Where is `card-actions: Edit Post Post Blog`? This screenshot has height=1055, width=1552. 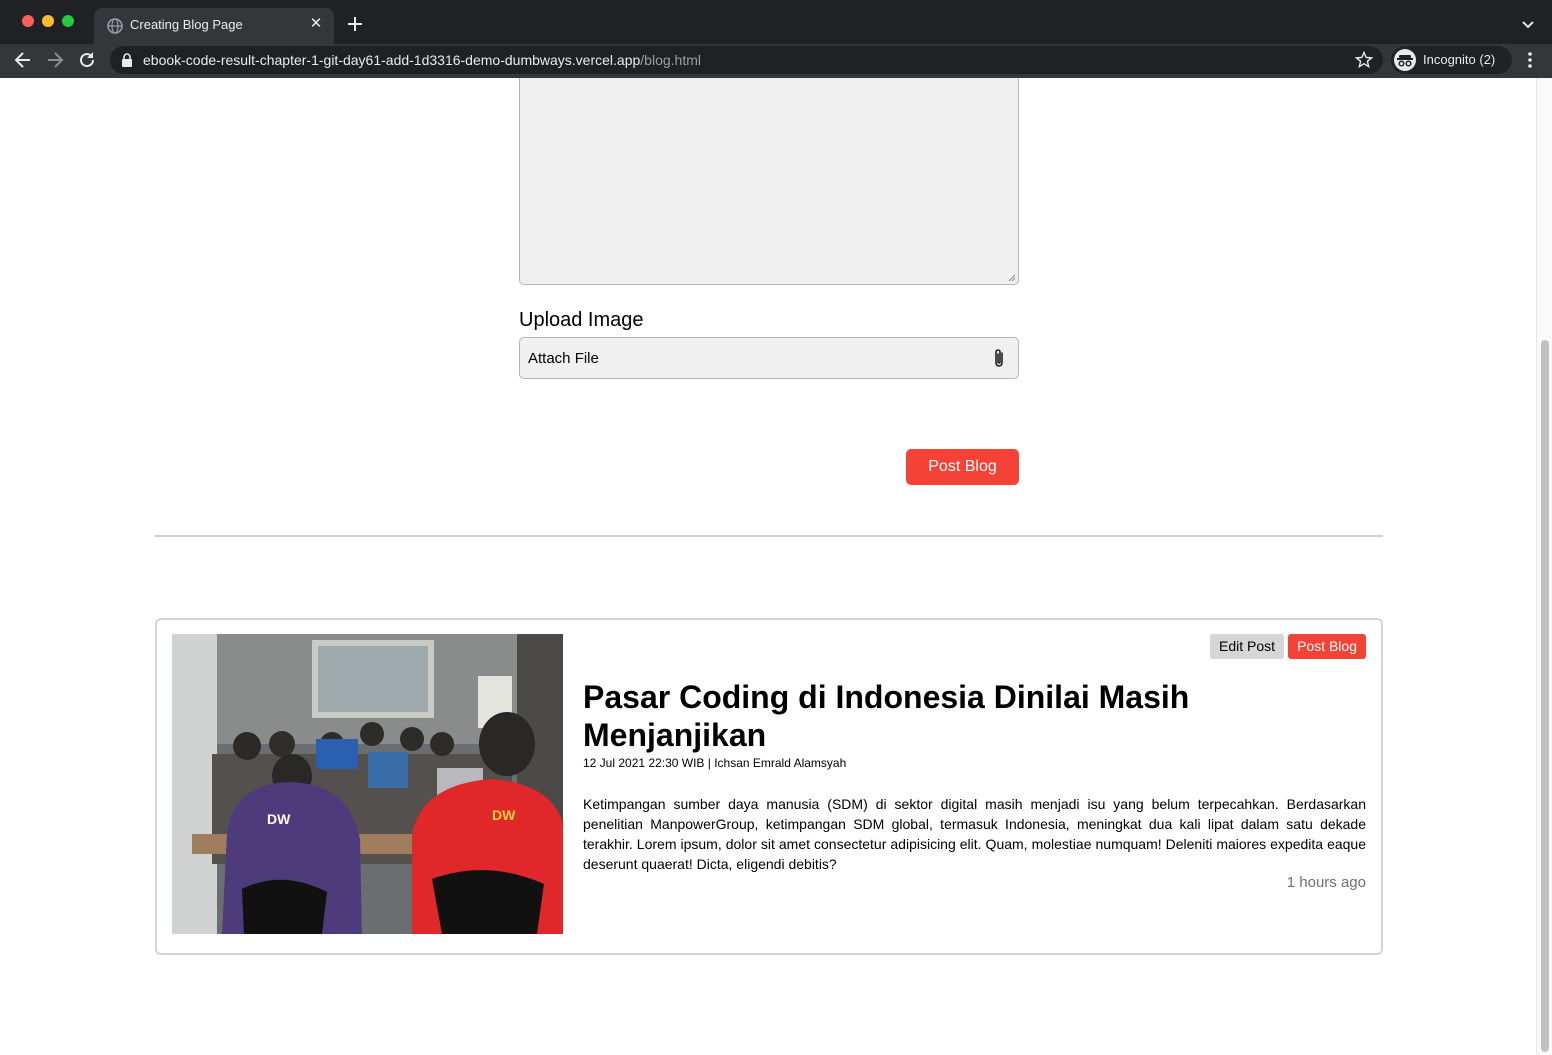
card-actions: Edit Post Post Blog is located at coordinates (1288, 646).